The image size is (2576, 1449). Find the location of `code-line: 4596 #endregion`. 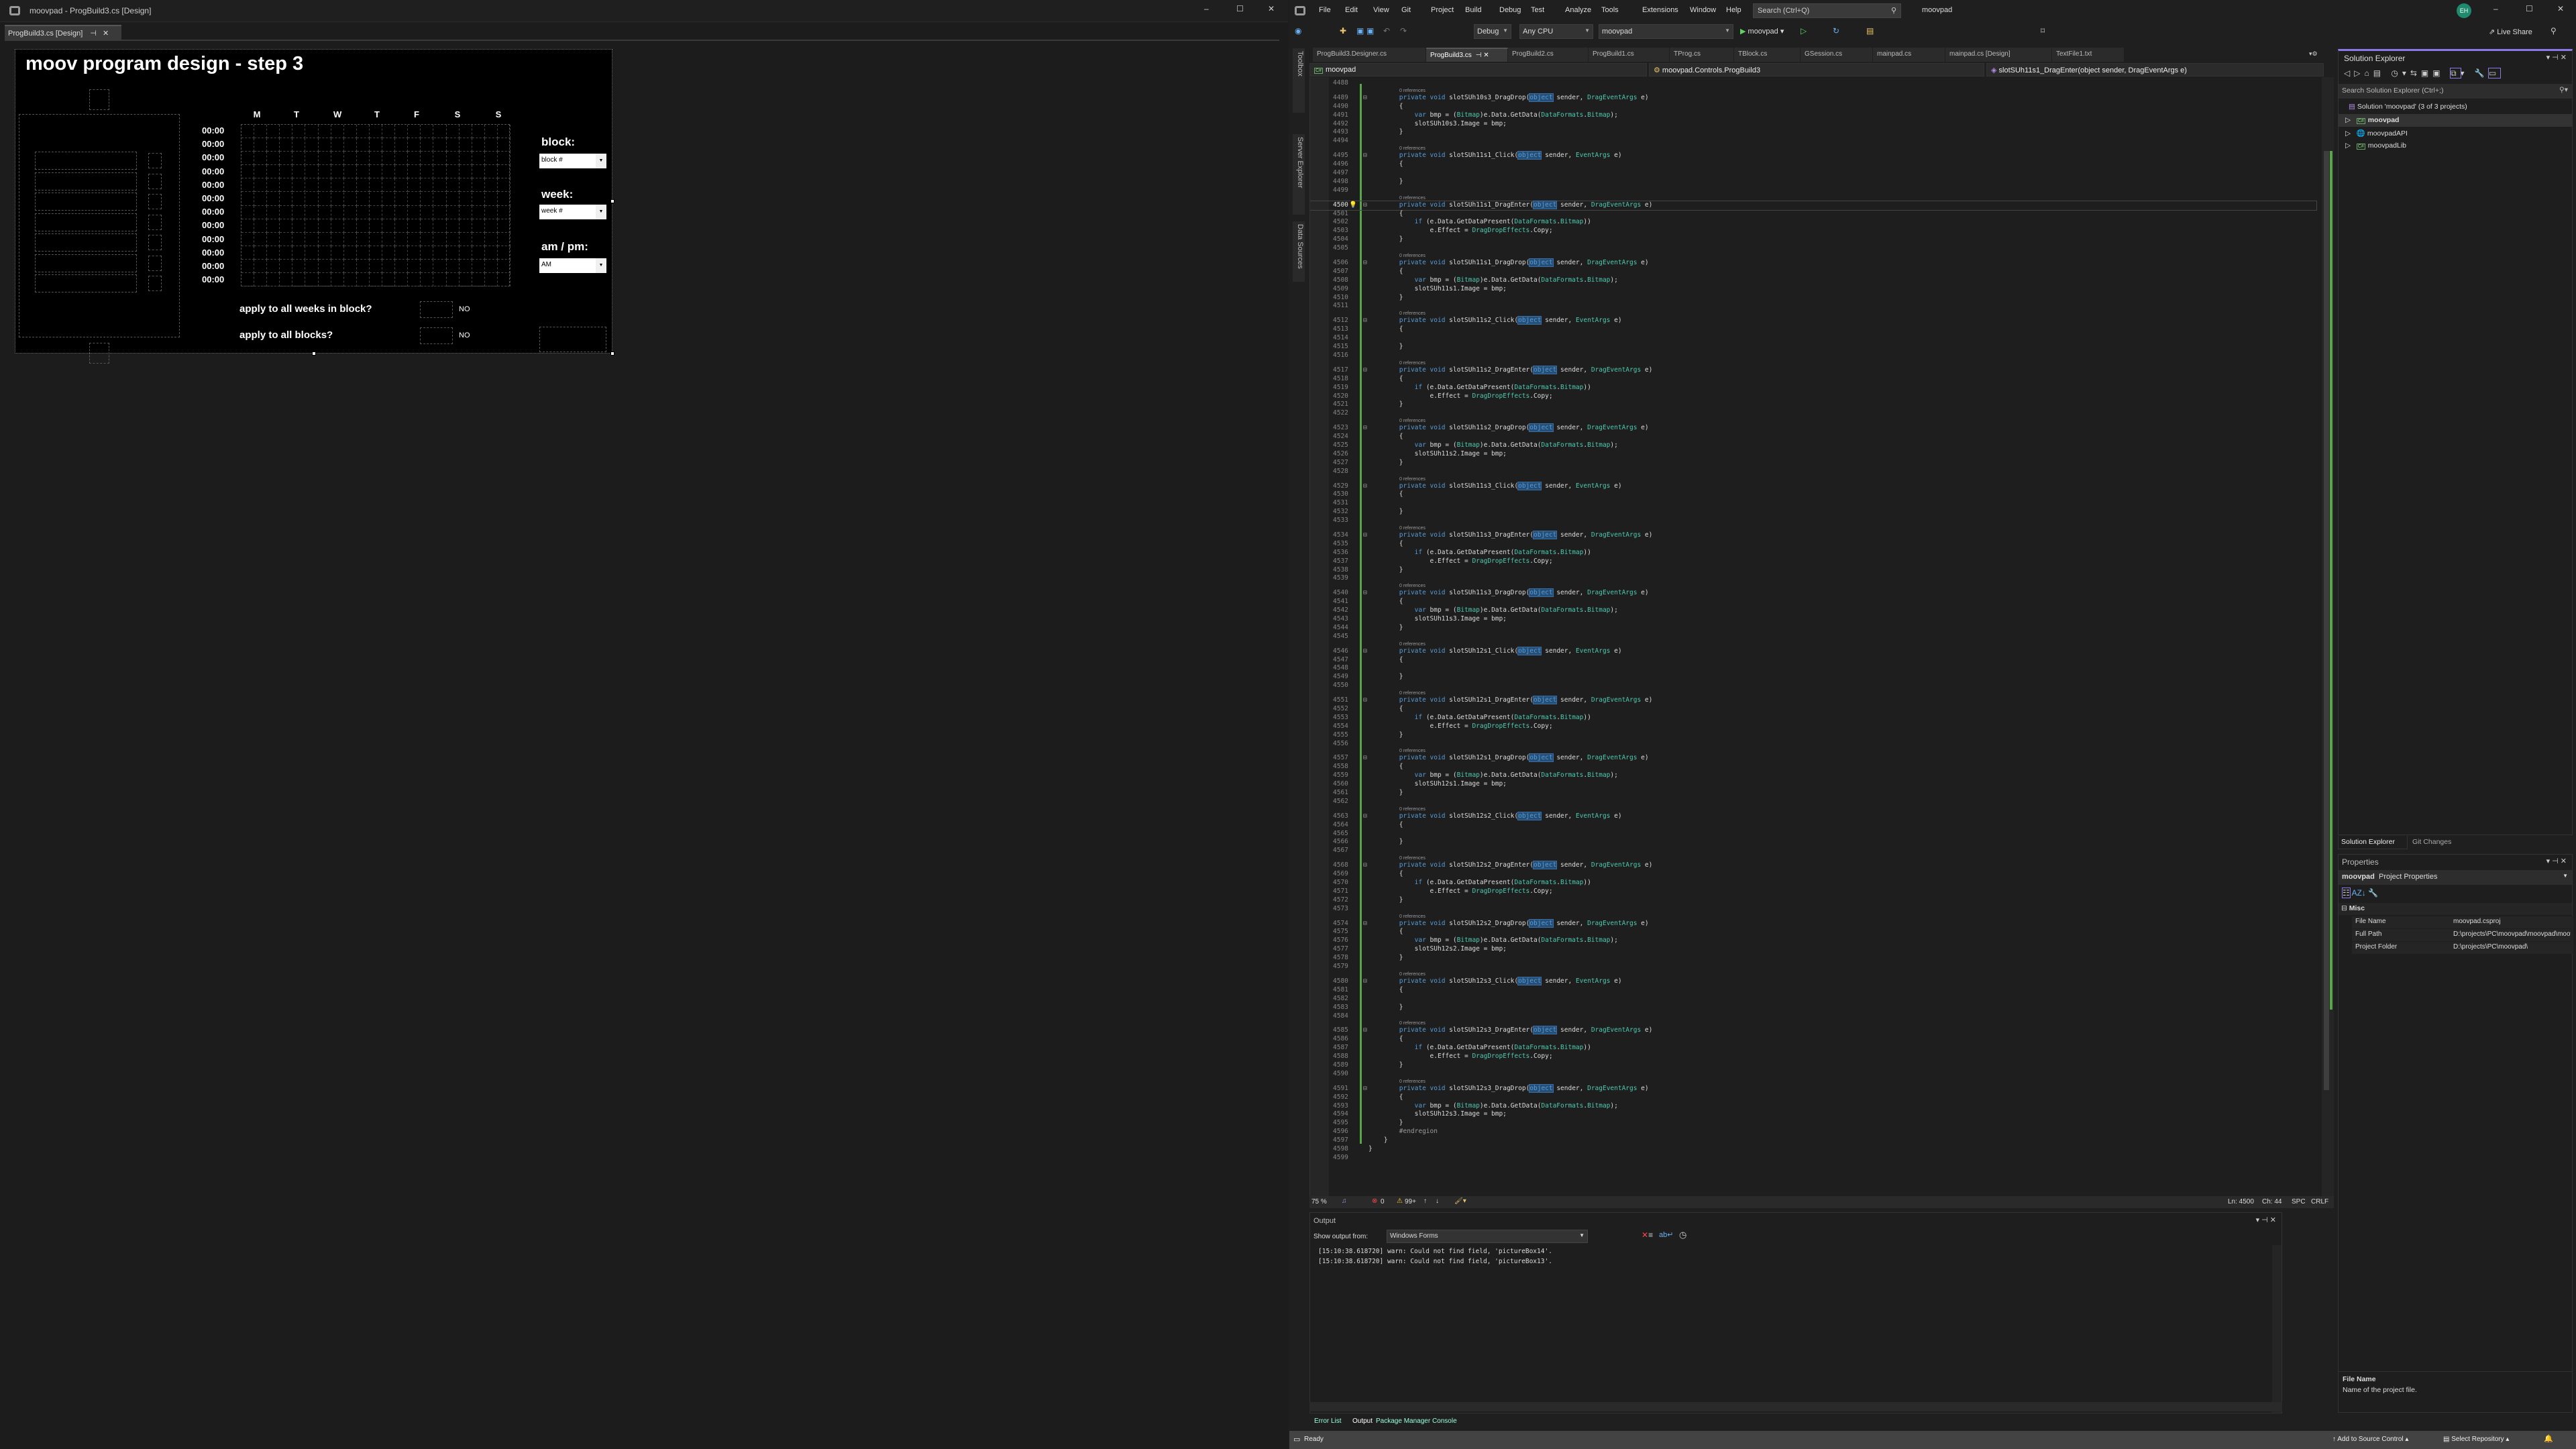

code-line: 4596 #endregion is located at coordinates (1813, 1132).